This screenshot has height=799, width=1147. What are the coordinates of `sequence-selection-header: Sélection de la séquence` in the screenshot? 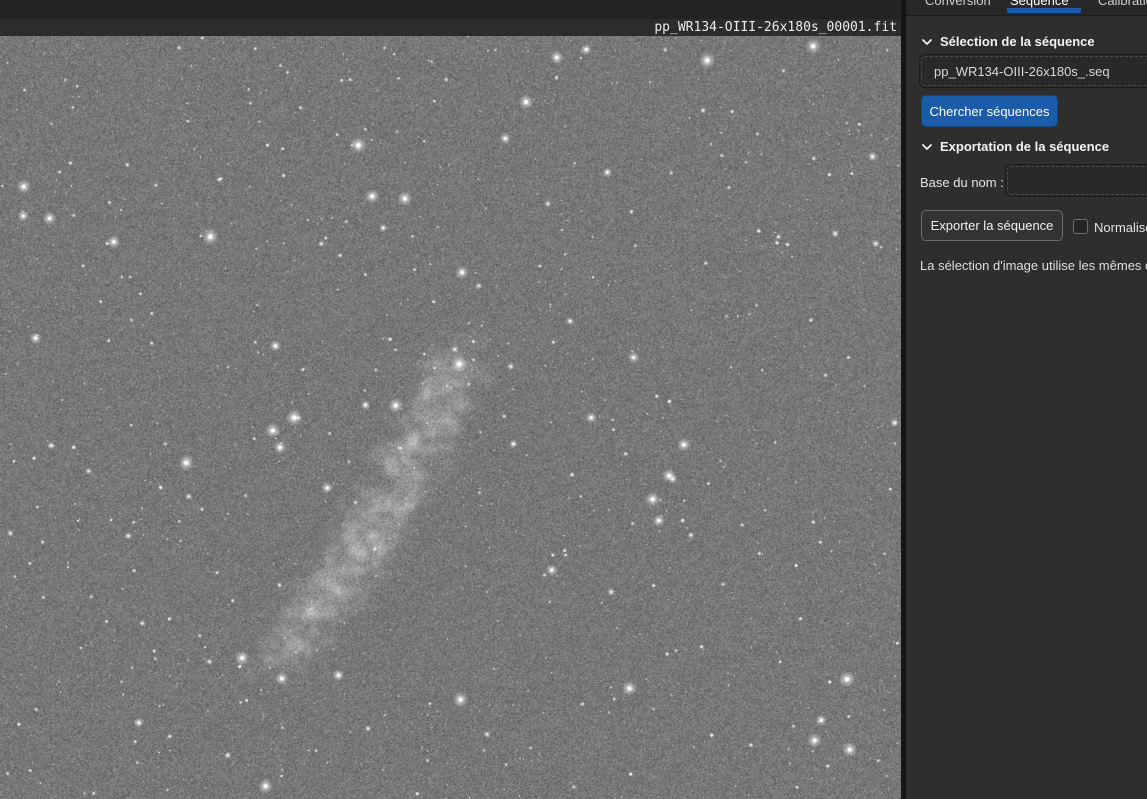 It's located at (1017, 41).